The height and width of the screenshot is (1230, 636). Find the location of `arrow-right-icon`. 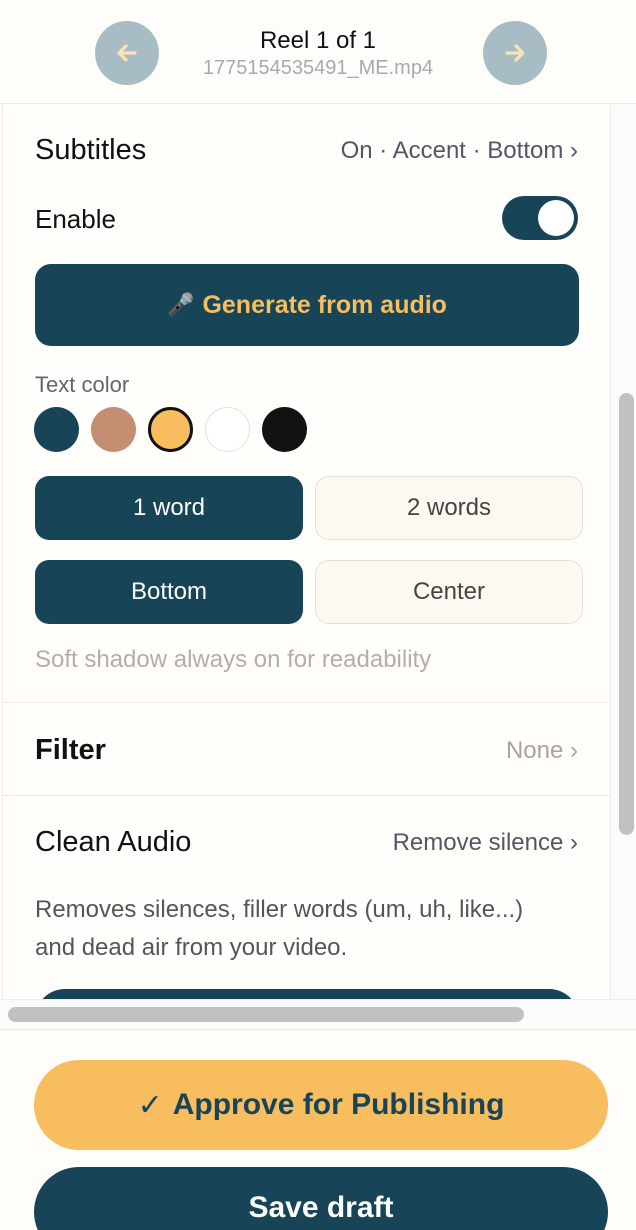

arrow-right-icon is located at coordinates (515, 53).